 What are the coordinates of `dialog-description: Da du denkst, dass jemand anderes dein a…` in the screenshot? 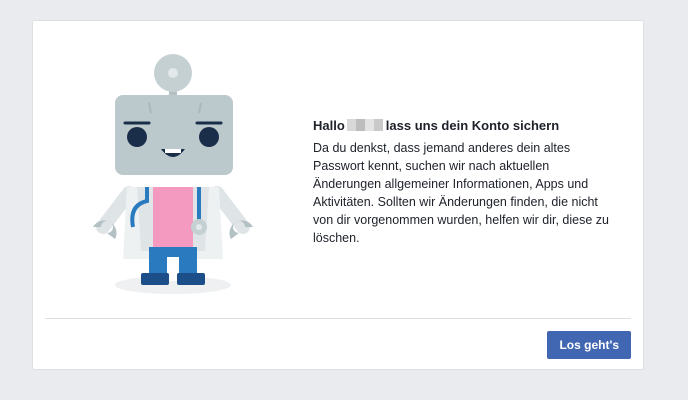 It's located at (461, 193).